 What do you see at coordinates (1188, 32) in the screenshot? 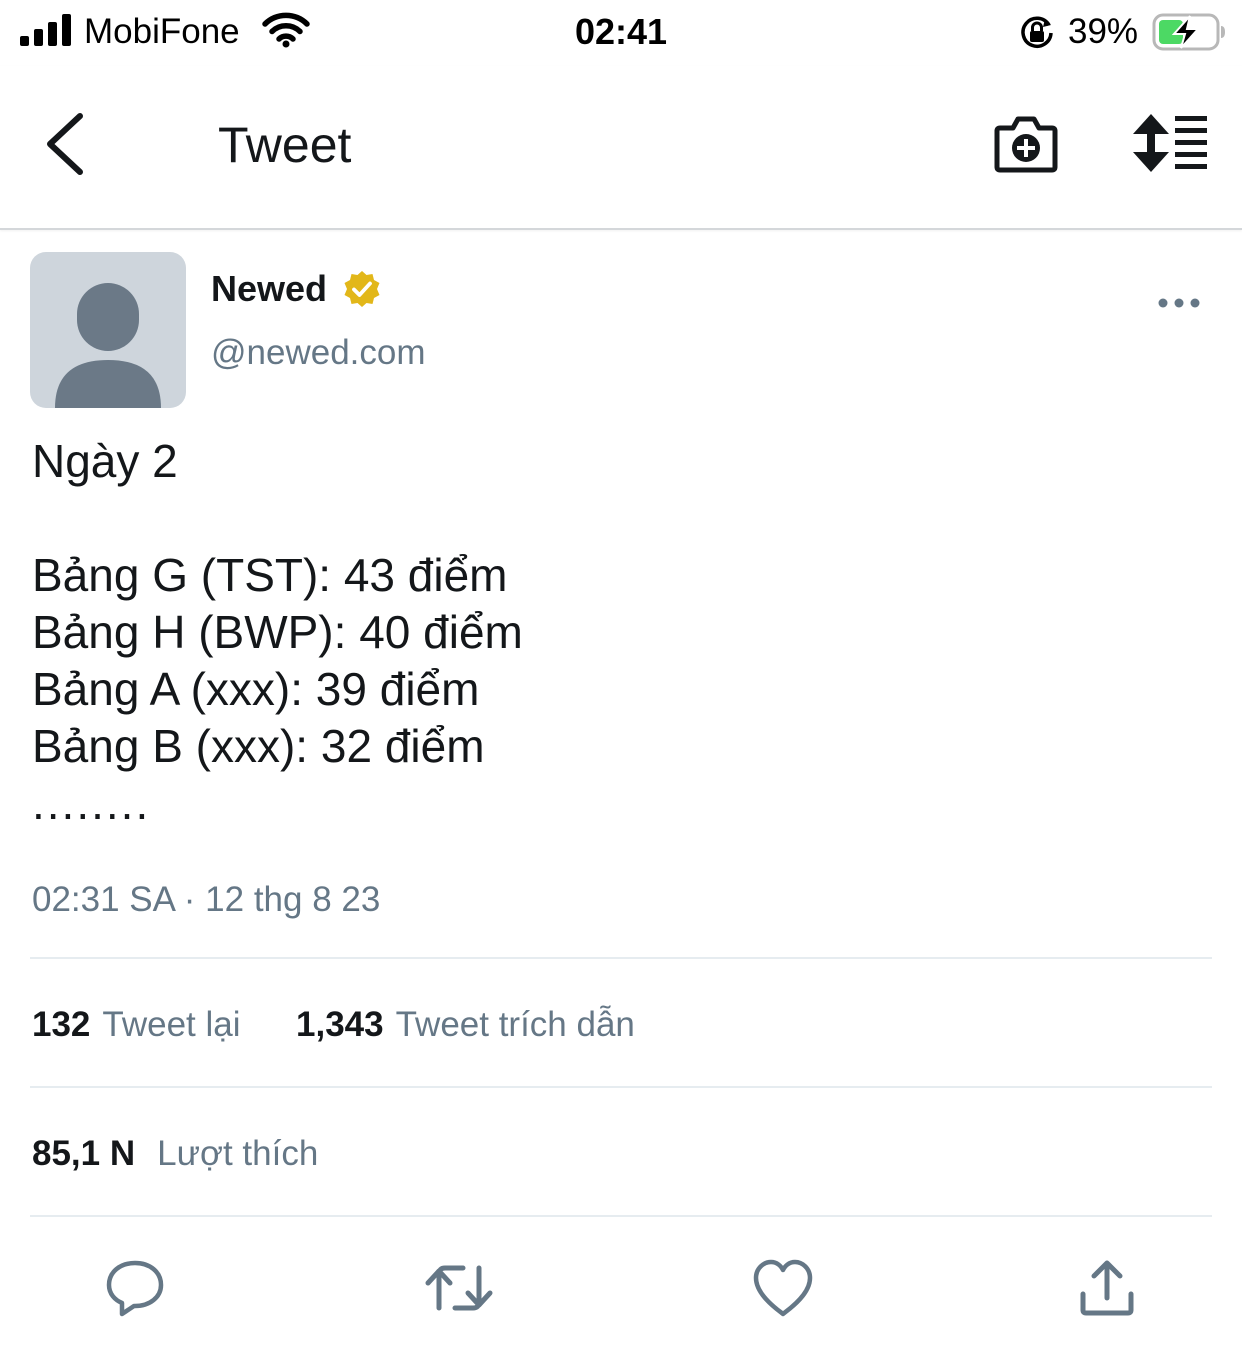
I see `battery-charging-icon` at bounding box center [1188, 32].